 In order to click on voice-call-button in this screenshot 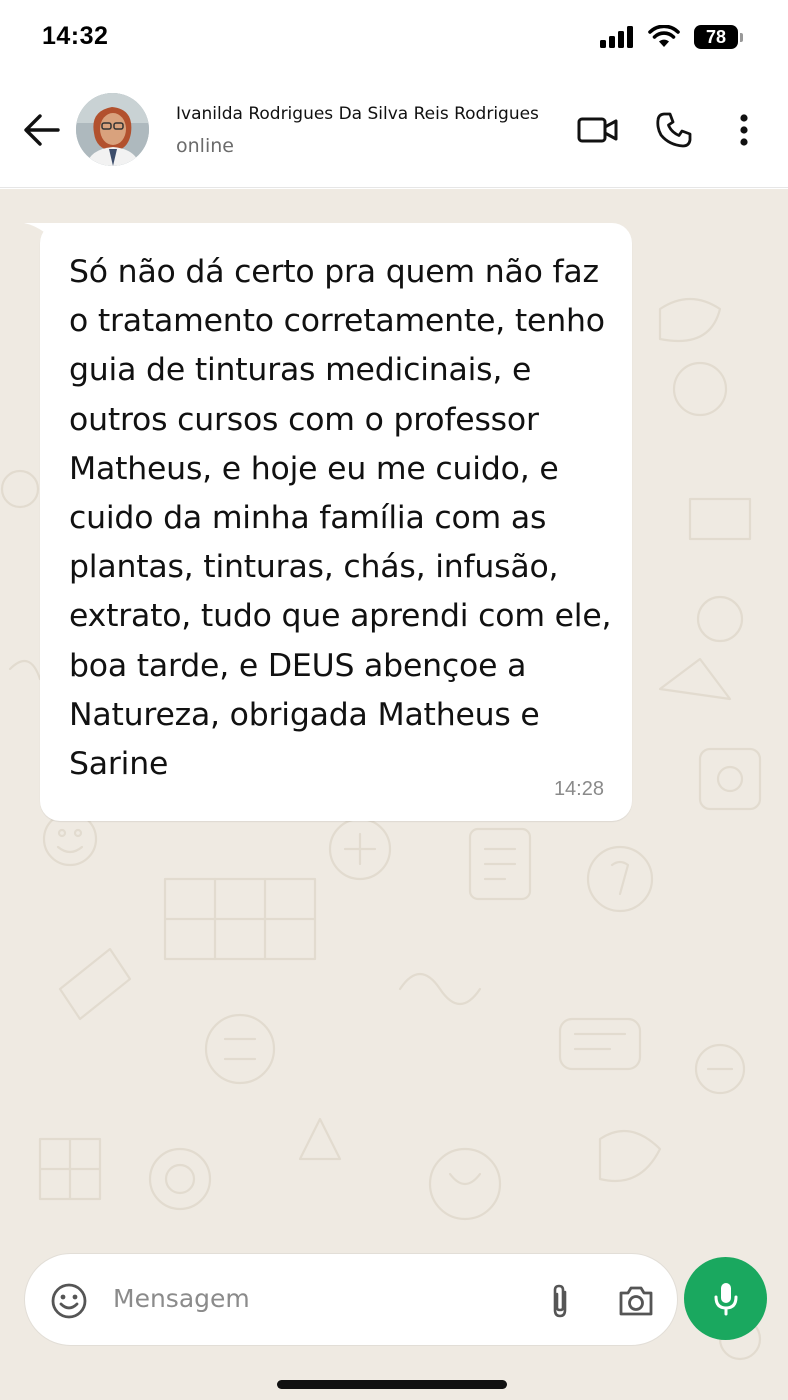, I will do `click(674, 130)`.